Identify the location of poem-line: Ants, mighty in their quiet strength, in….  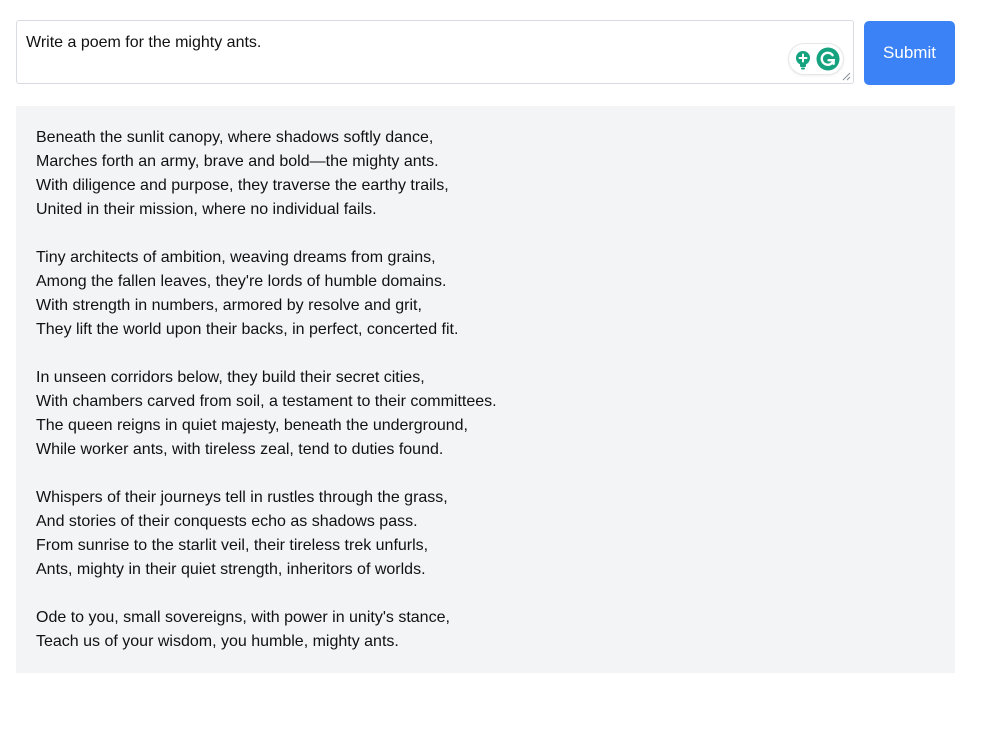
(231, 569).